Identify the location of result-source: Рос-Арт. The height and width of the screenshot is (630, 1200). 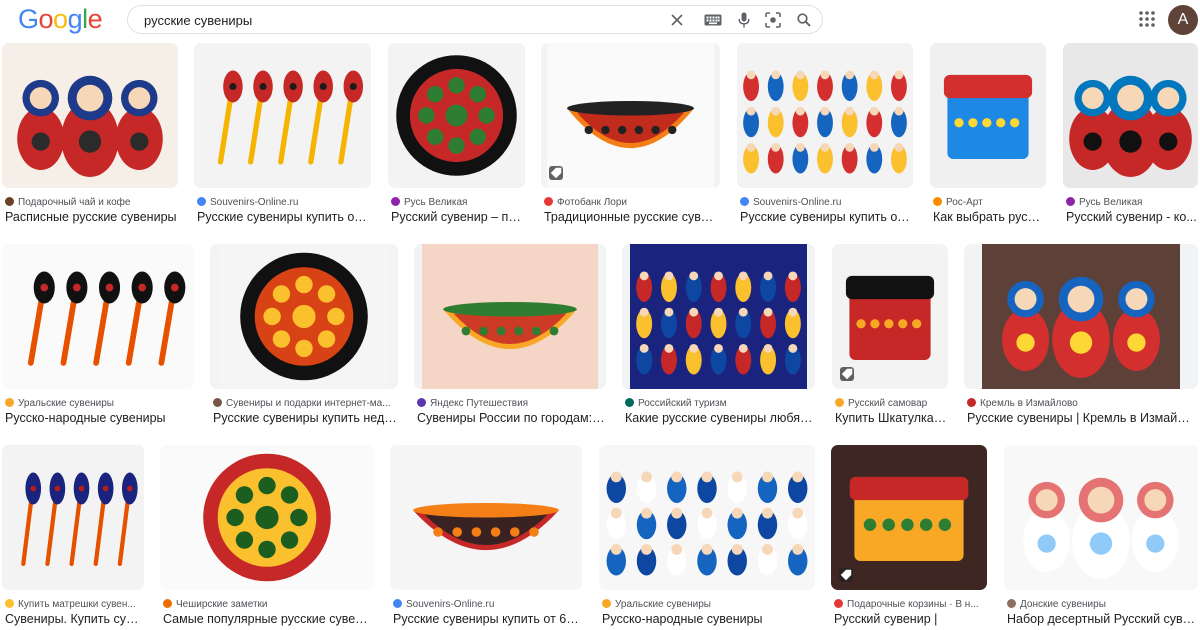
(989, 202).